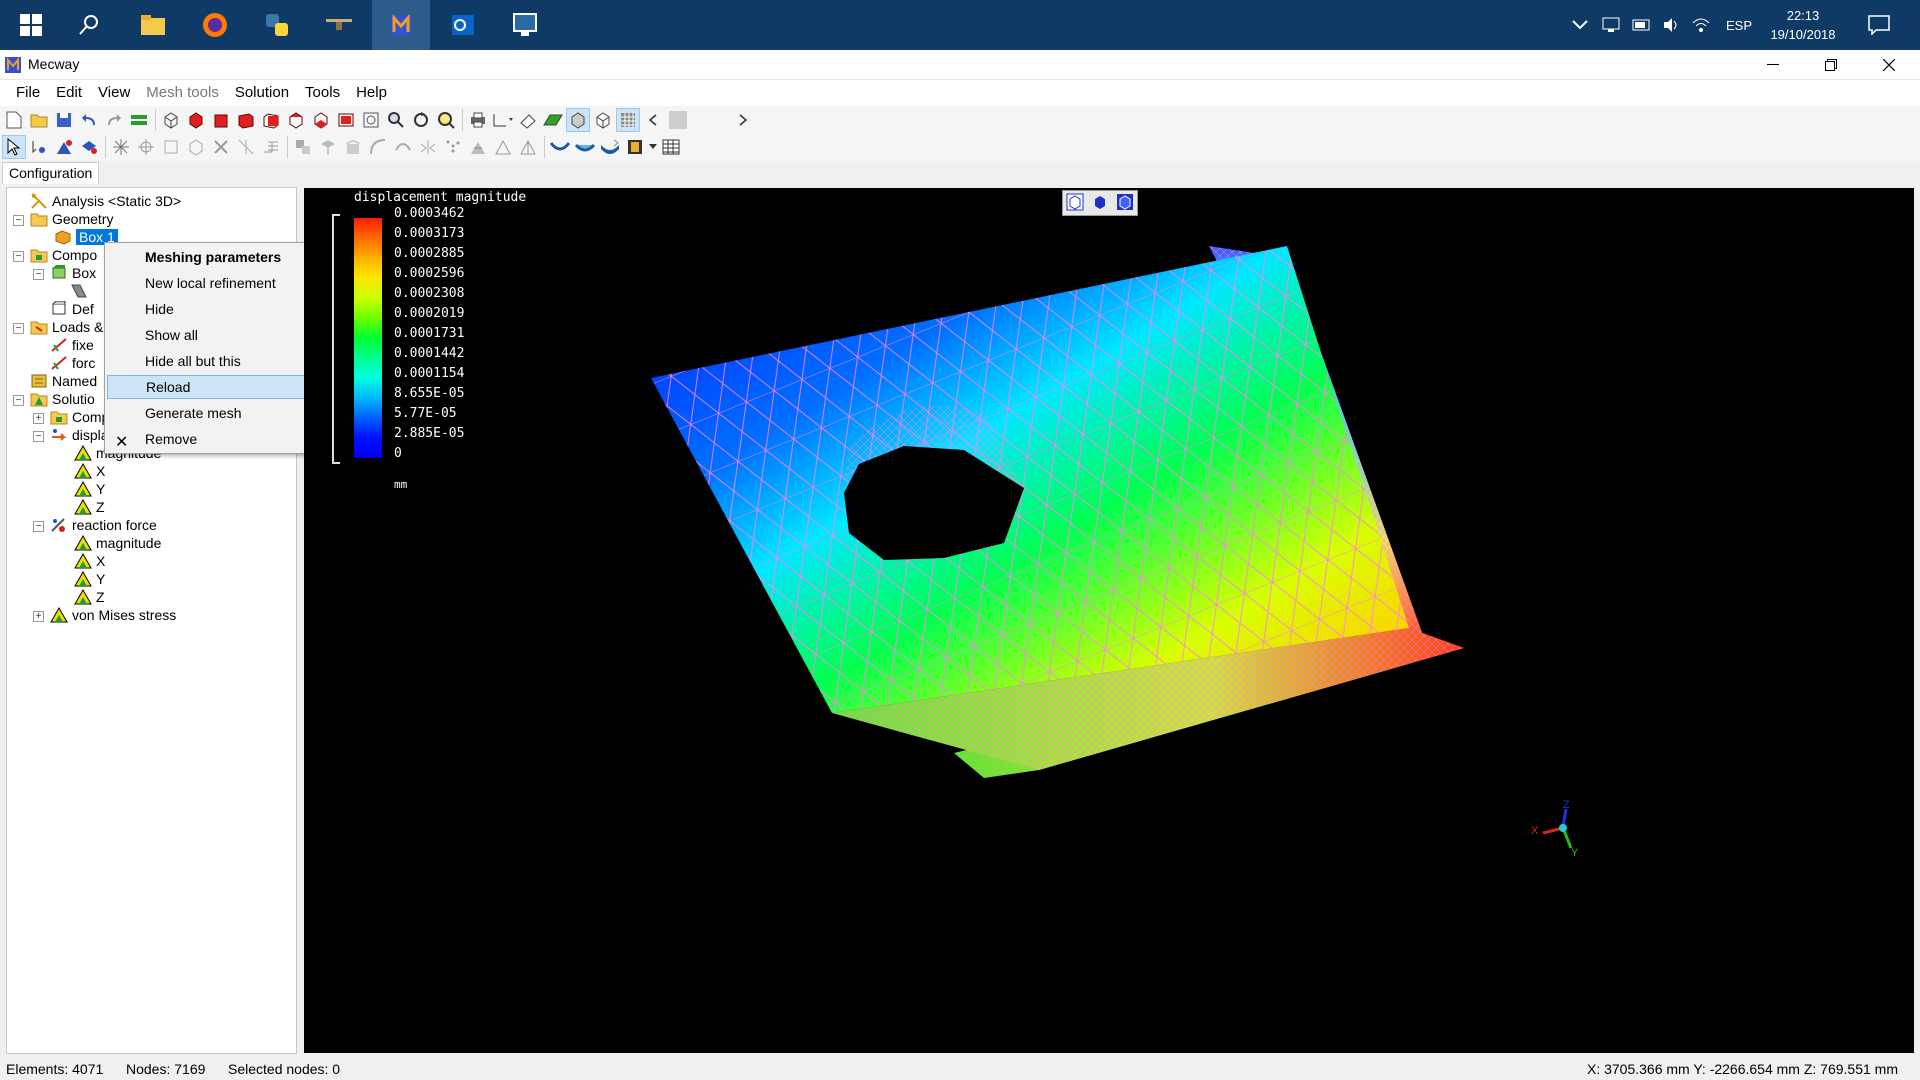  Describe the element at coordinates (121, 147) in the screenshot. I see `explode-icon` at that location.